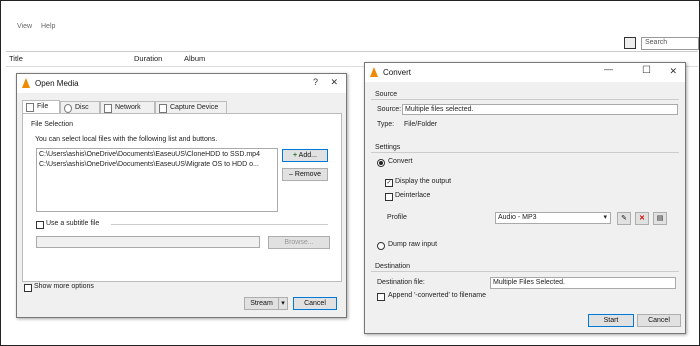 The width and height of the screenshot is (700, 346). What do you see at coordinates (295, 155) in the screenshot?
I see `plus-icon: +` at bounding box center [295, 155].